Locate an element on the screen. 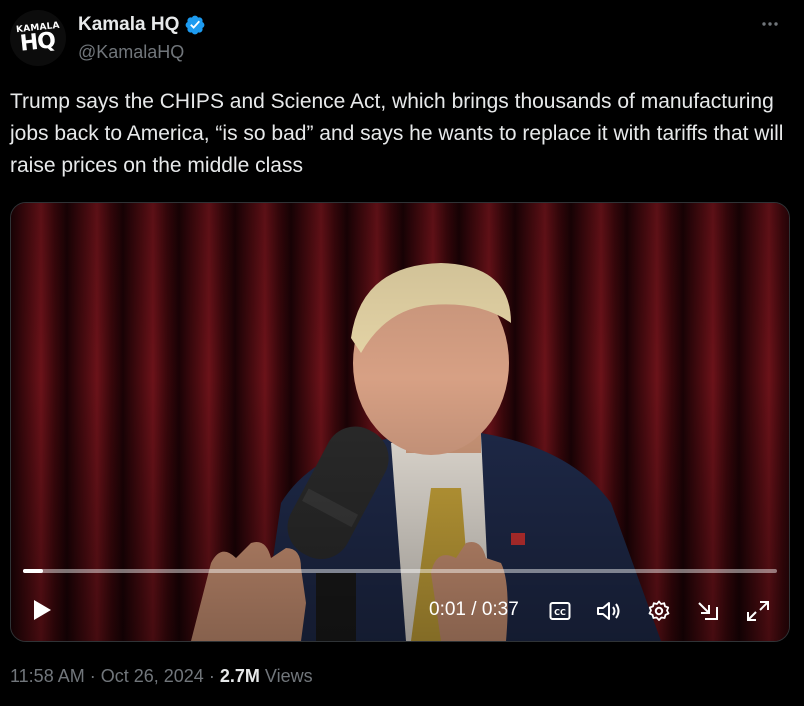 This screenshot has height=706, width=804. handle: @KamalaHQ is located at coordinates (131, 52).